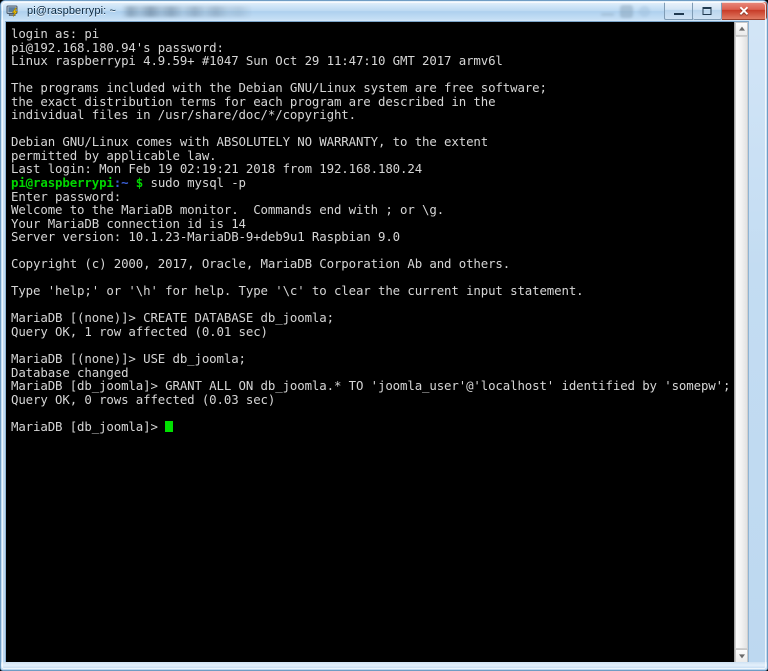  What do you see at coordinates (121, 183) in the screenshot?
I see `prompt-path: :~` at bounding box center [121, 183].